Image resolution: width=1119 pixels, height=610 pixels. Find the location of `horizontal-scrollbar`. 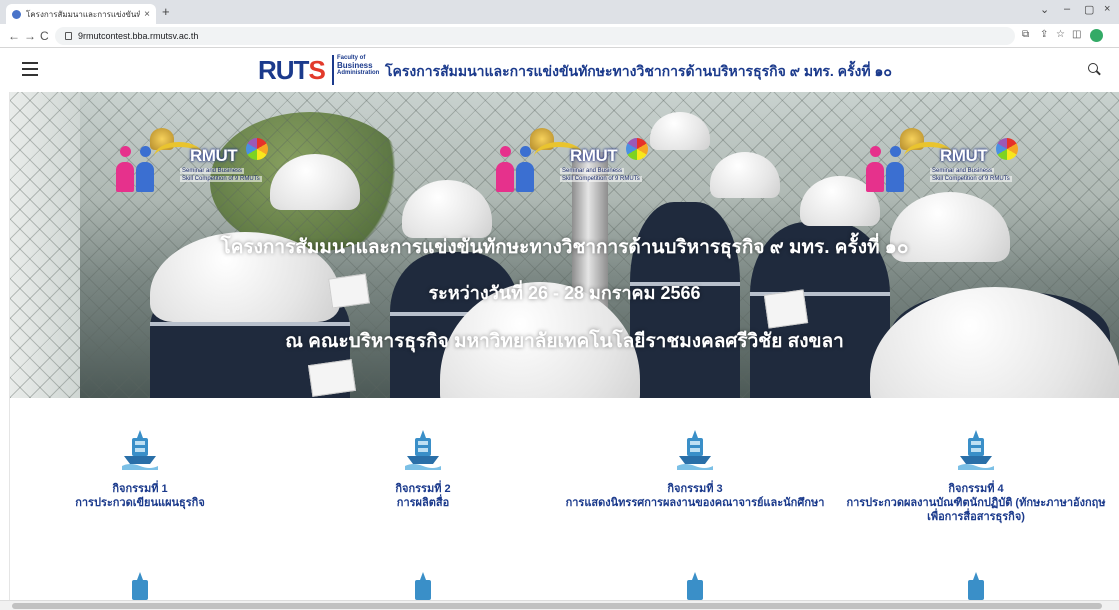

horizontal-scrollbar is located at coordinates (559, 605).